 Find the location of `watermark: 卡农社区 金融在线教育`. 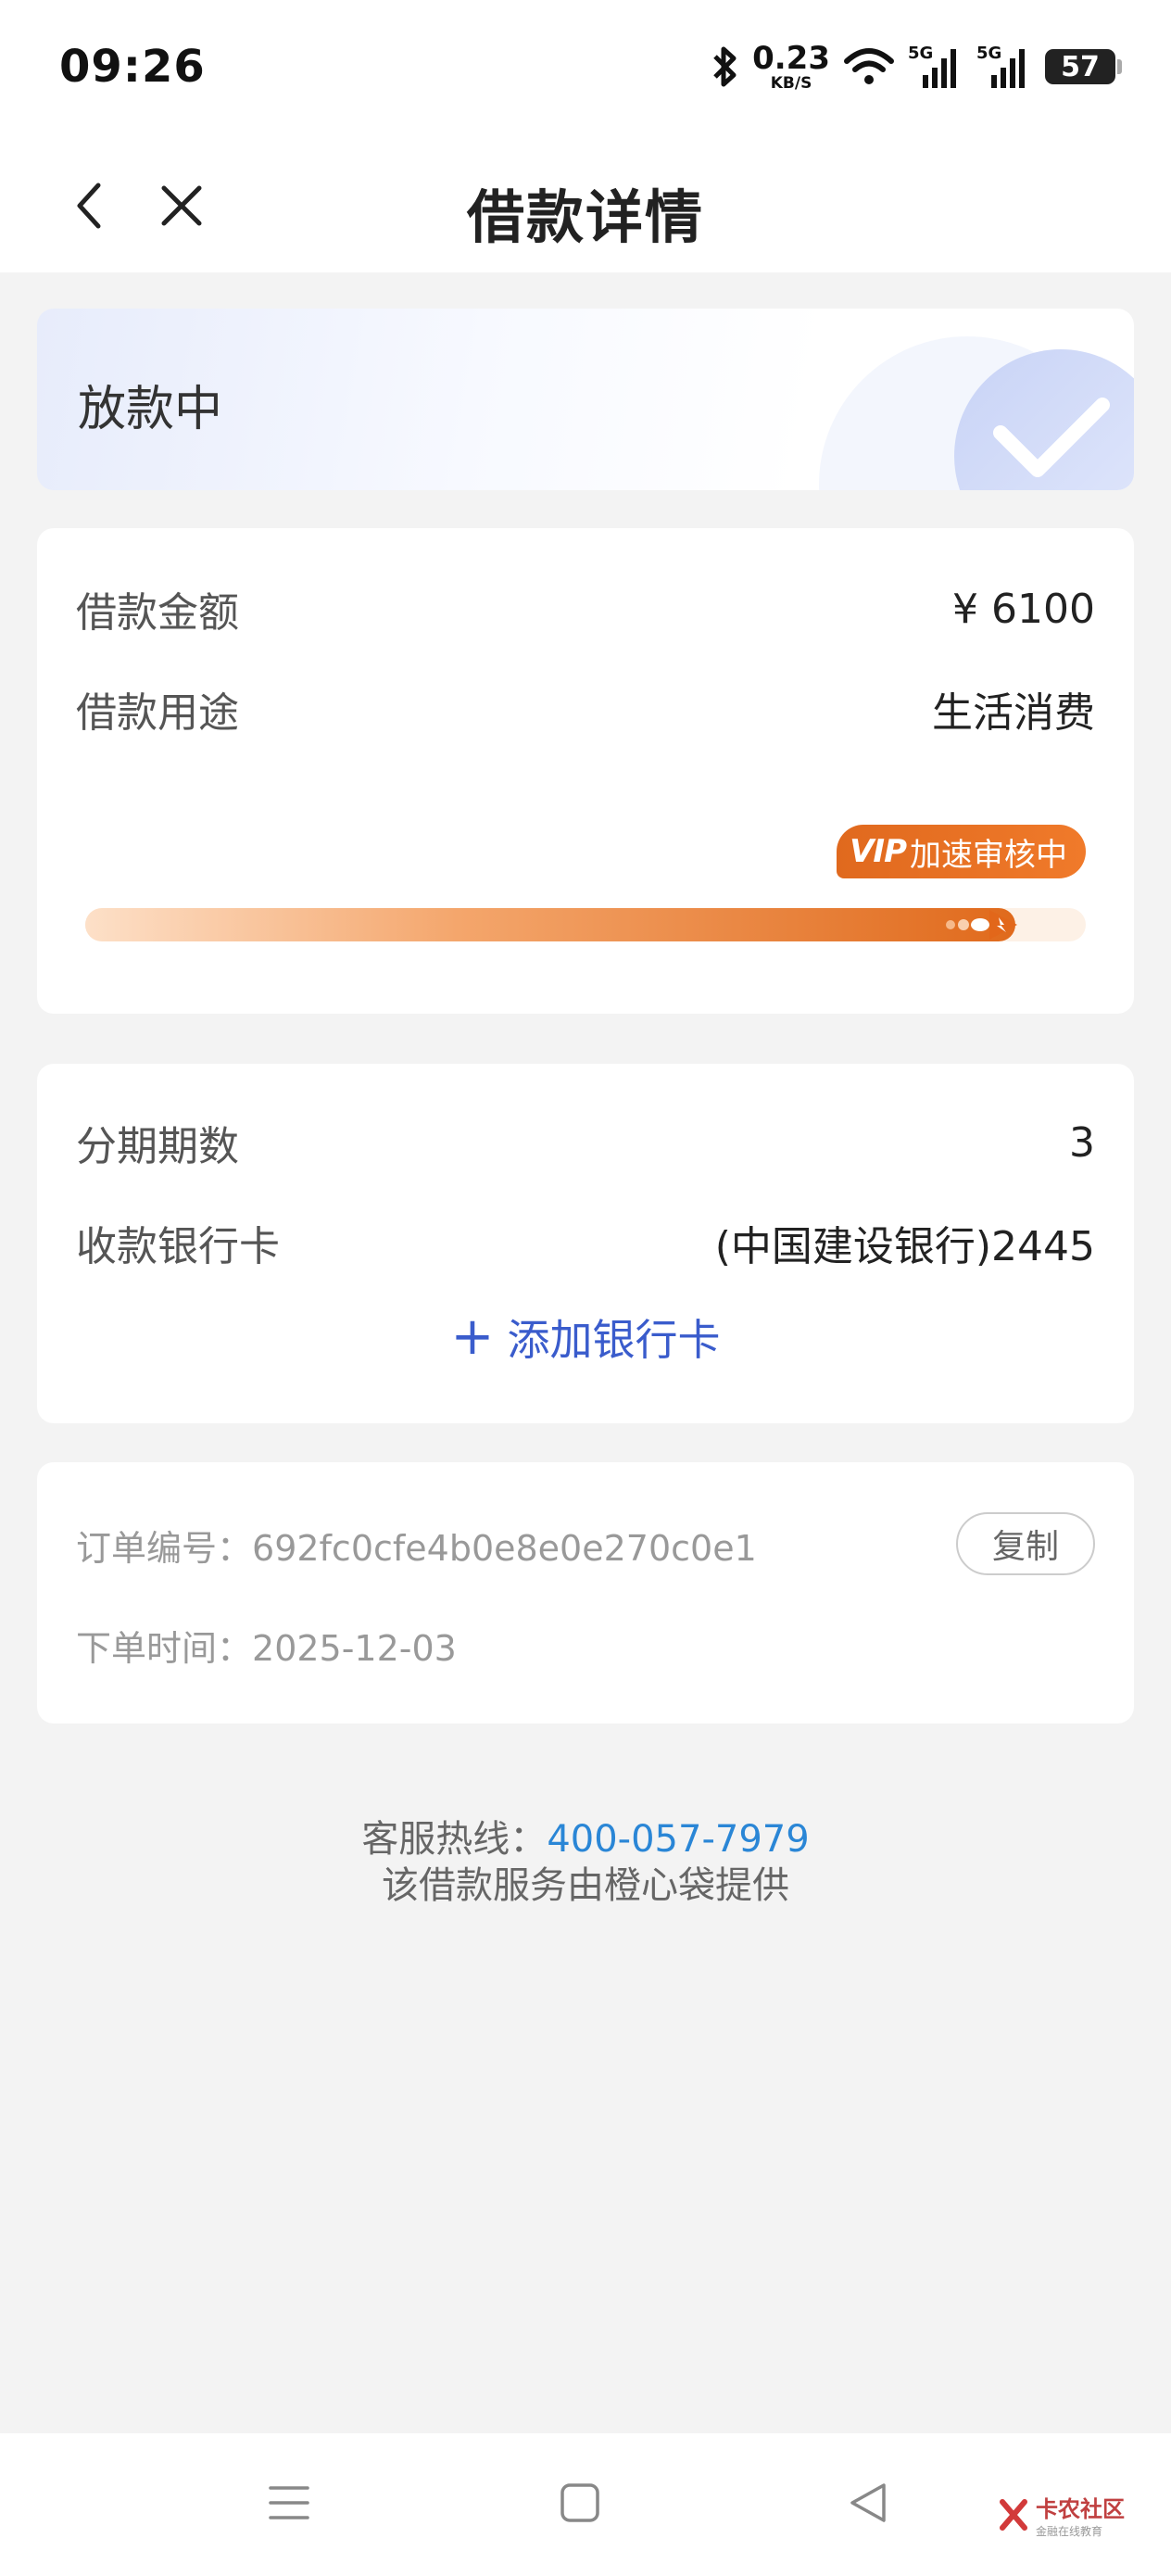

watermark: 卡农社区 金融在线教育 is located at coordinates (1062, 2515).